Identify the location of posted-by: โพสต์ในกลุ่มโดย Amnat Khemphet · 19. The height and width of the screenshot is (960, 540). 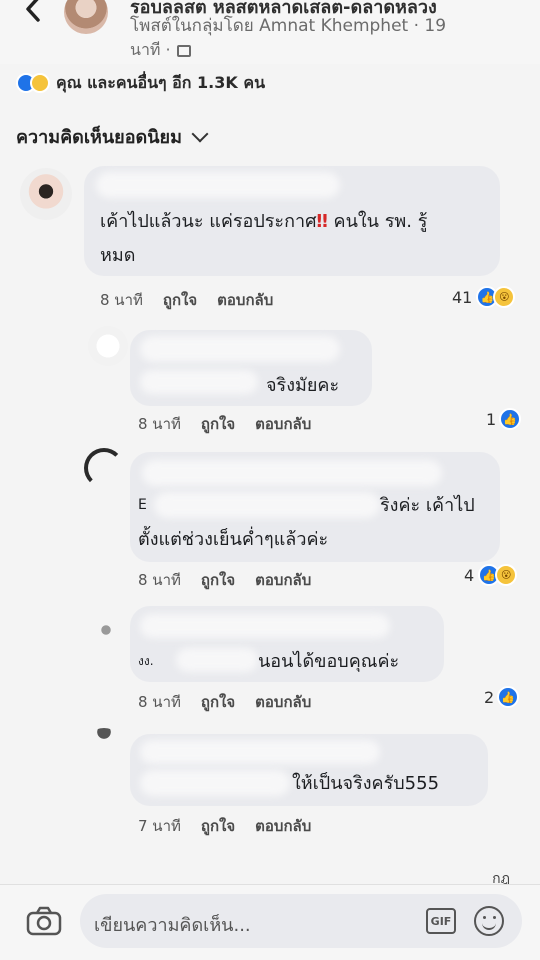
(288, 26).